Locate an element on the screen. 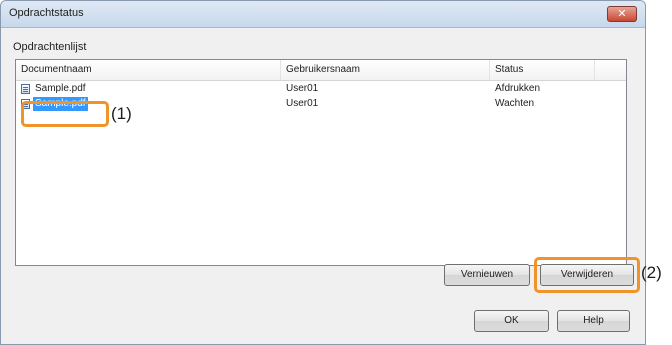 The height and width of the screenshot is (345, 672). document-icon is located at coordinates (25, 89).